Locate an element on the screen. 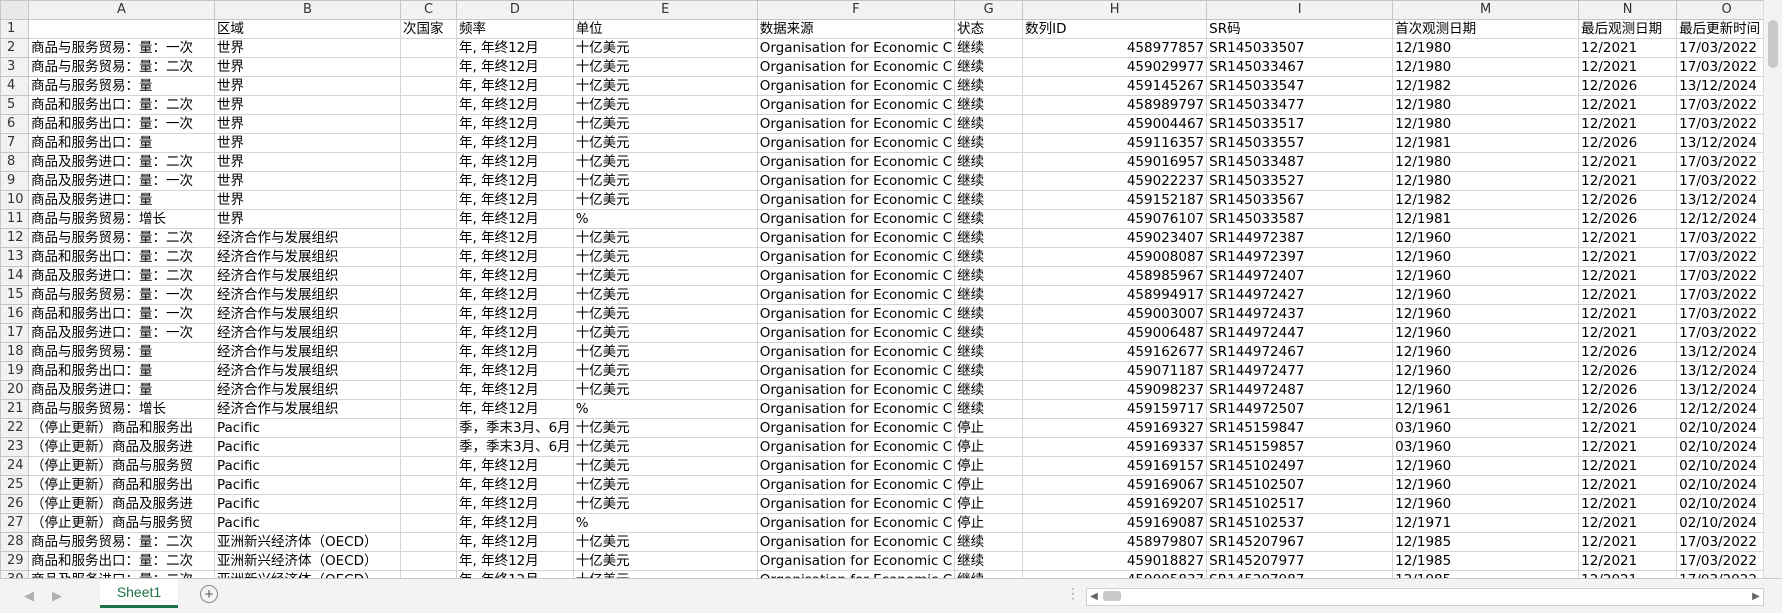 Image resolution: width=1782 pixels, height=613 pixels. column-header-f: F is located at coordinates (856, 10).